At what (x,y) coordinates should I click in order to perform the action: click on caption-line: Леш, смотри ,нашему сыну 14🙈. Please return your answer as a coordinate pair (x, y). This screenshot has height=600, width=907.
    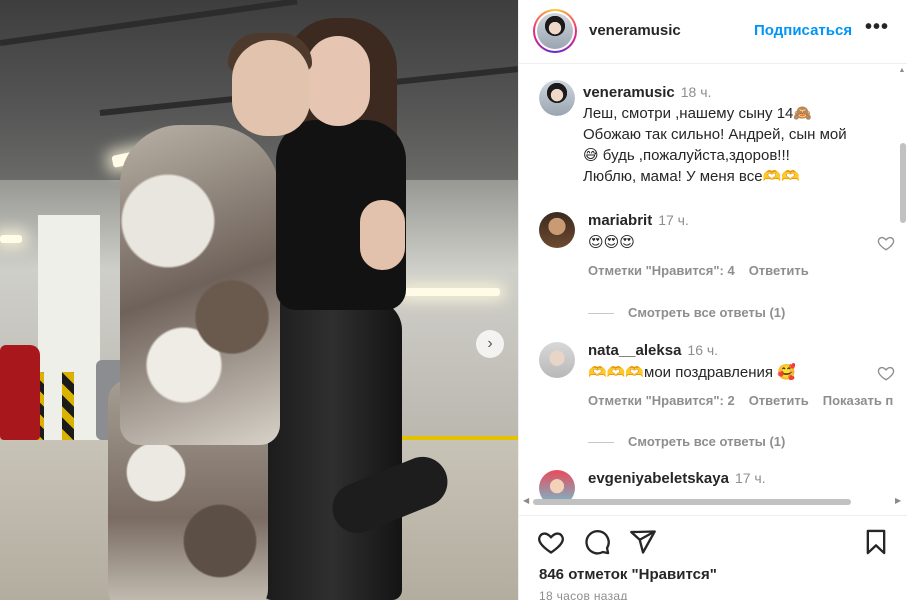
    Looking at the image, I should click on (698, 113).